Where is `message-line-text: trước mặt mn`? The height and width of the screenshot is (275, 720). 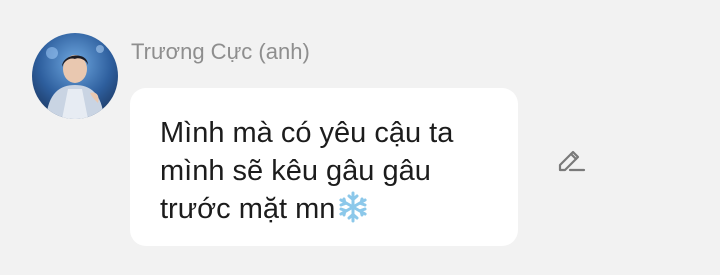 message-line-text: trước mặt mn is located at coordinates (248, 209).